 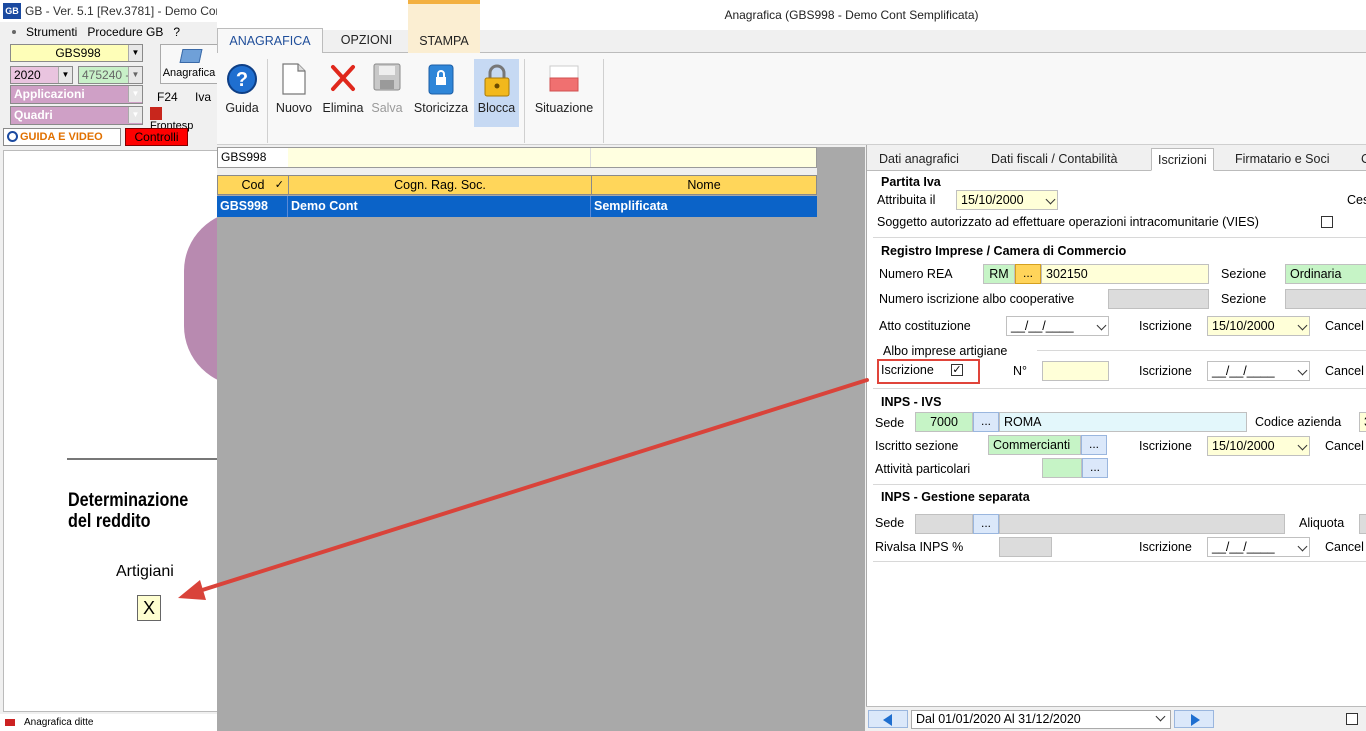 I want to click on quadri-select: Quadri ▼, so click(x=76, y=115).